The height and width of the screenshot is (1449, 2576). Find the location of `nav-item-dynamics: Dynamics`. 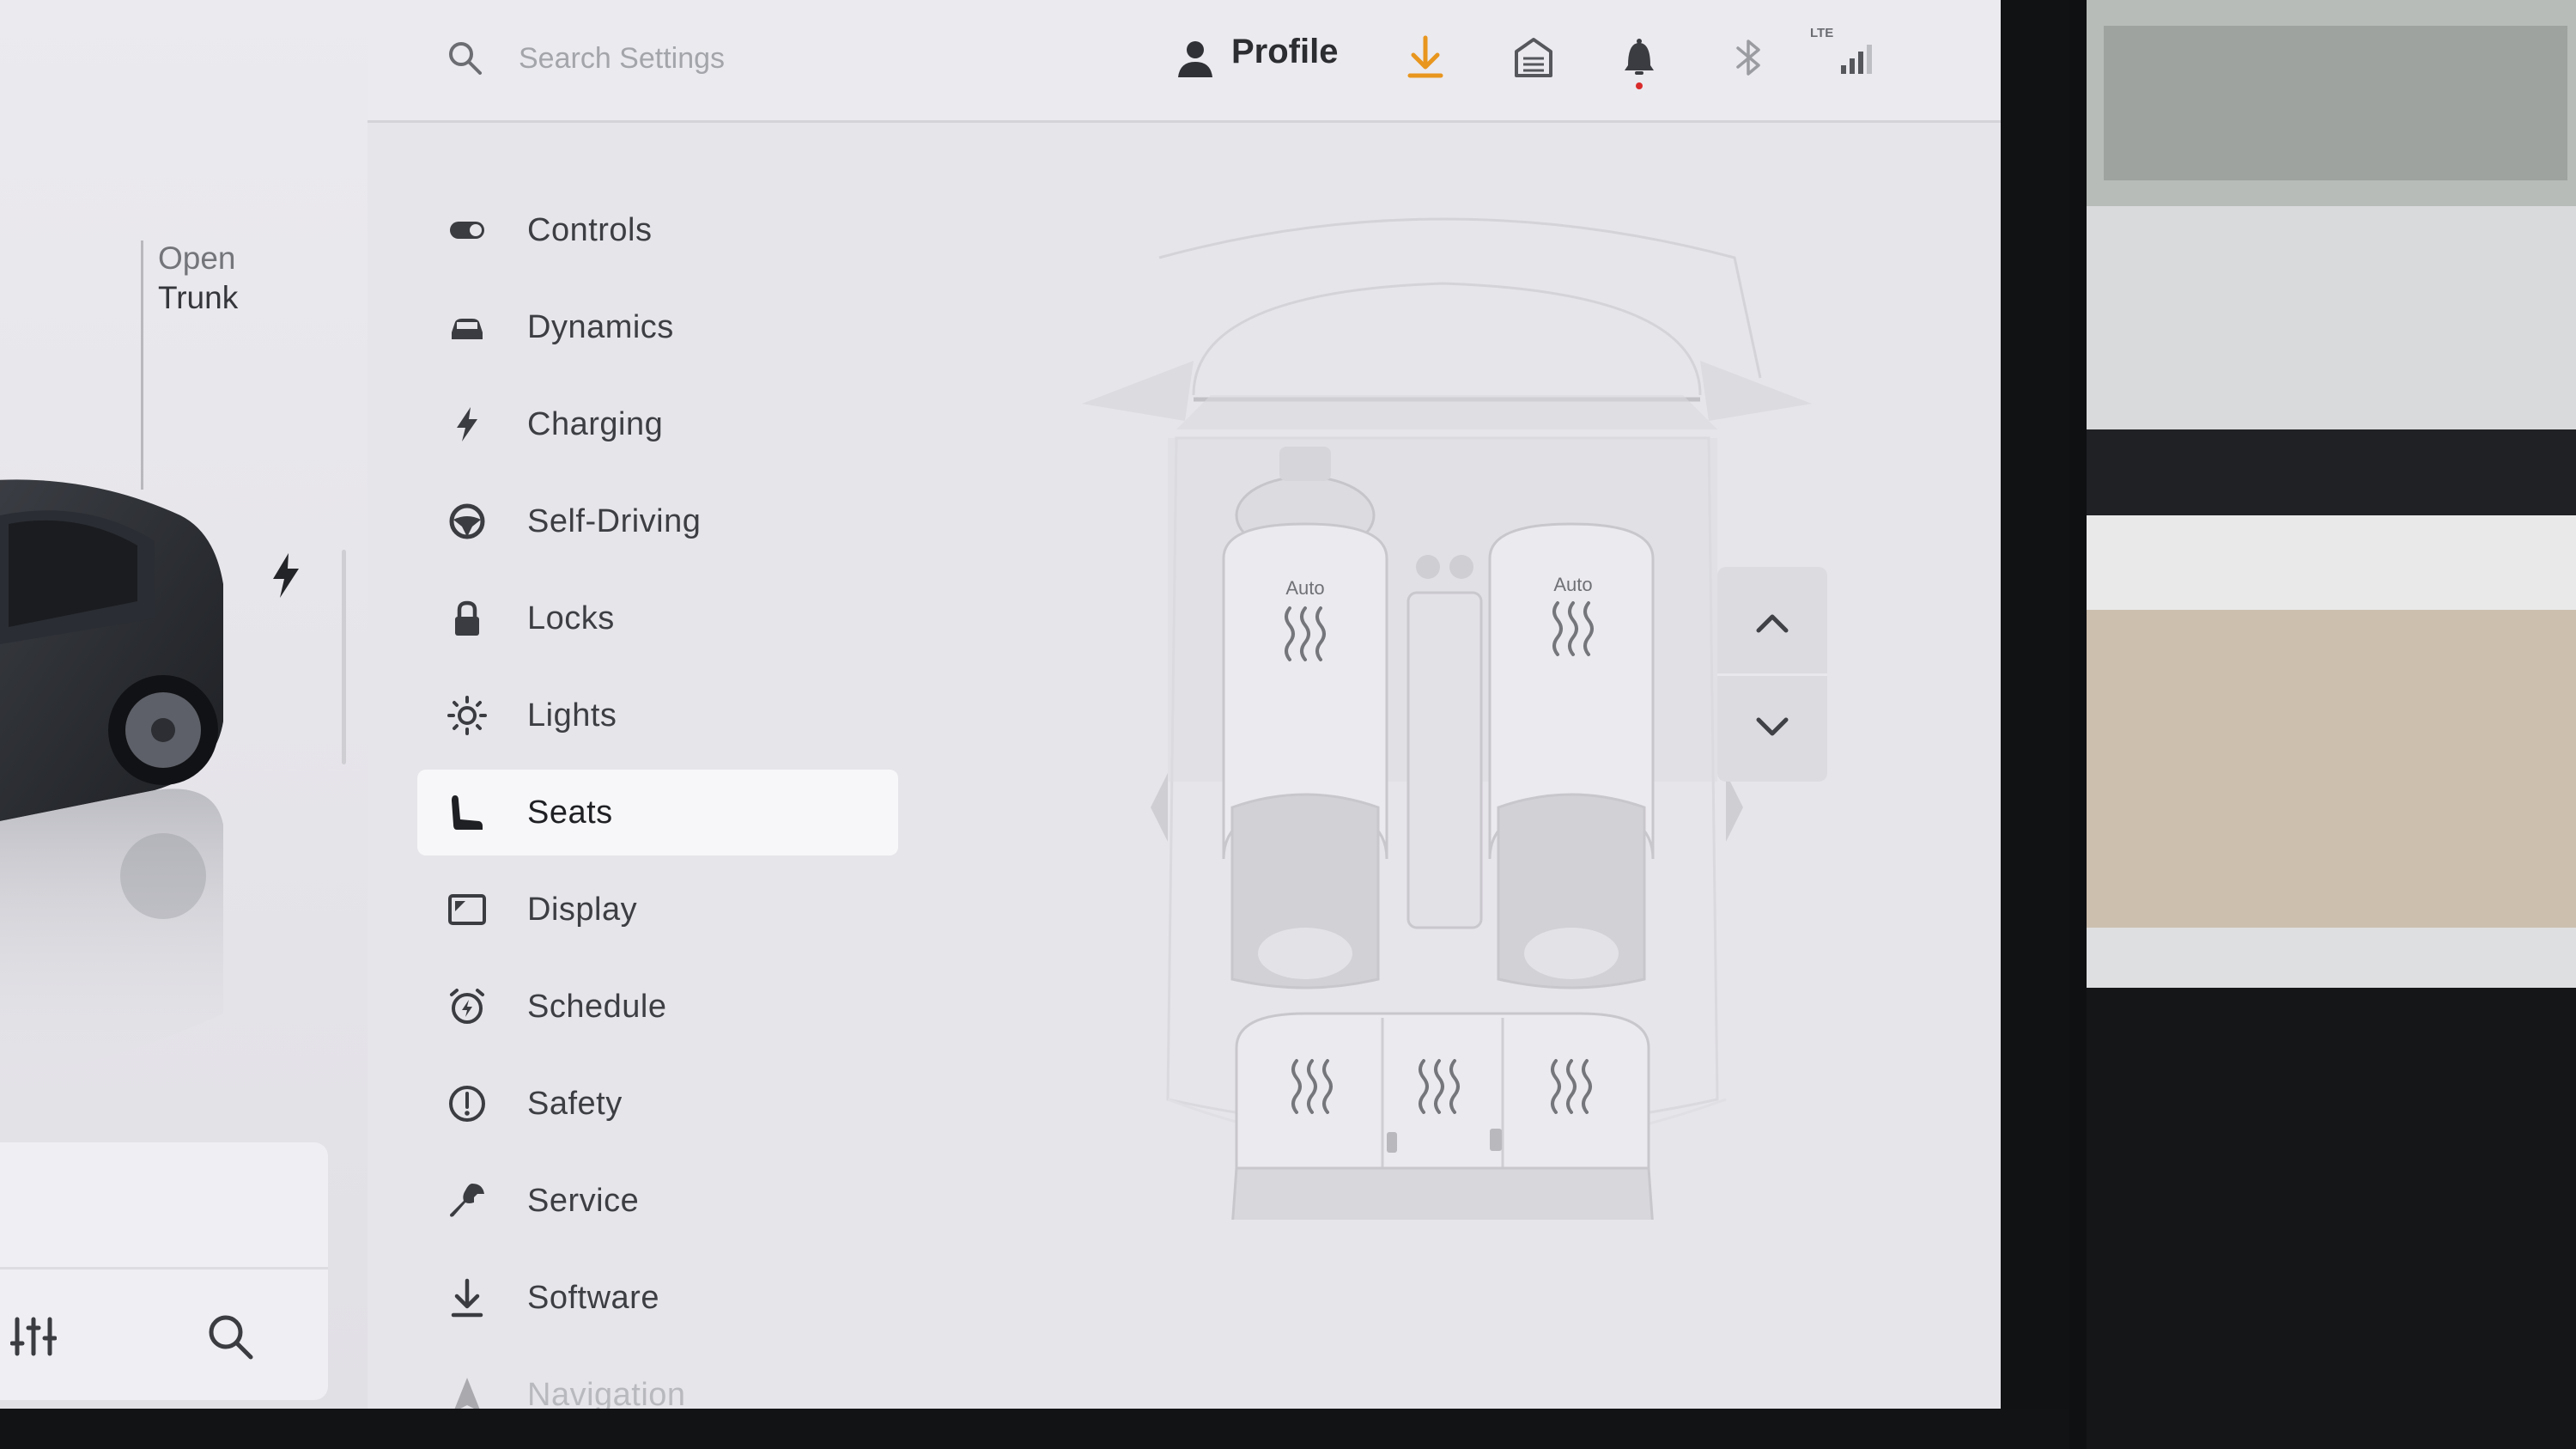

nav-item-dynamics: Dynamics is located at coordinates (658, 327).